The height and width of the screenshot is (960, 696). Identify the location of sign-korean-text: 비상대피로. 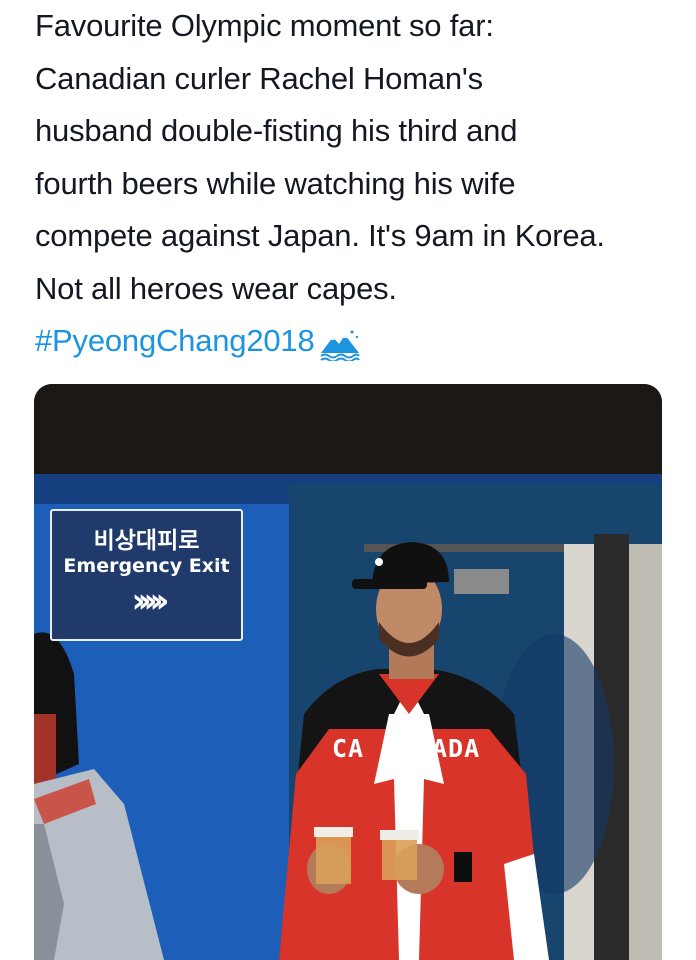
(146, 541).